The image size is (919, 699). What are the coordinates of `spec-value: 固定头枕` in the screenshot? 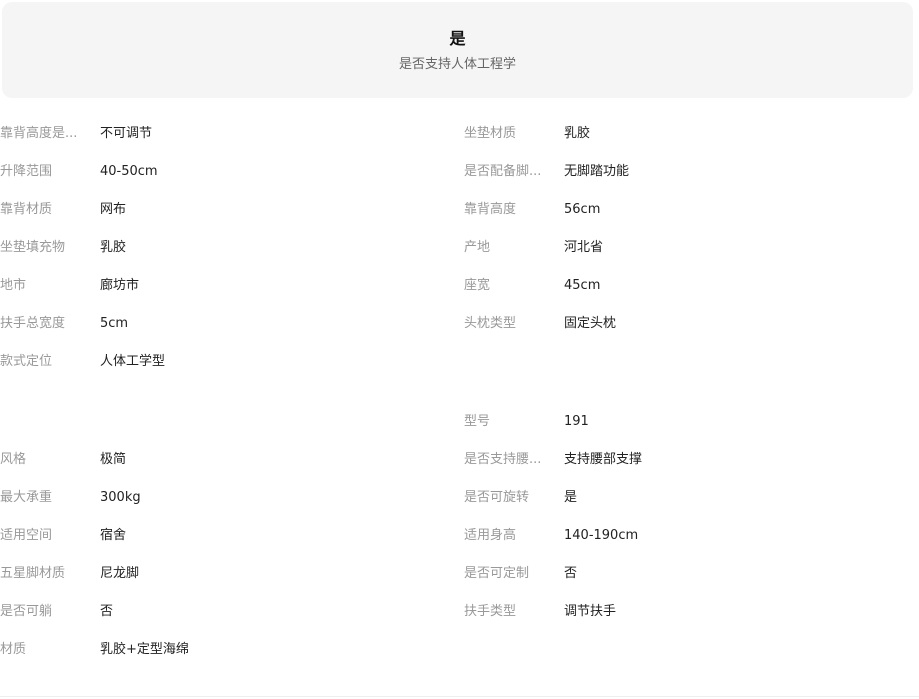 It's located at (590, 323).